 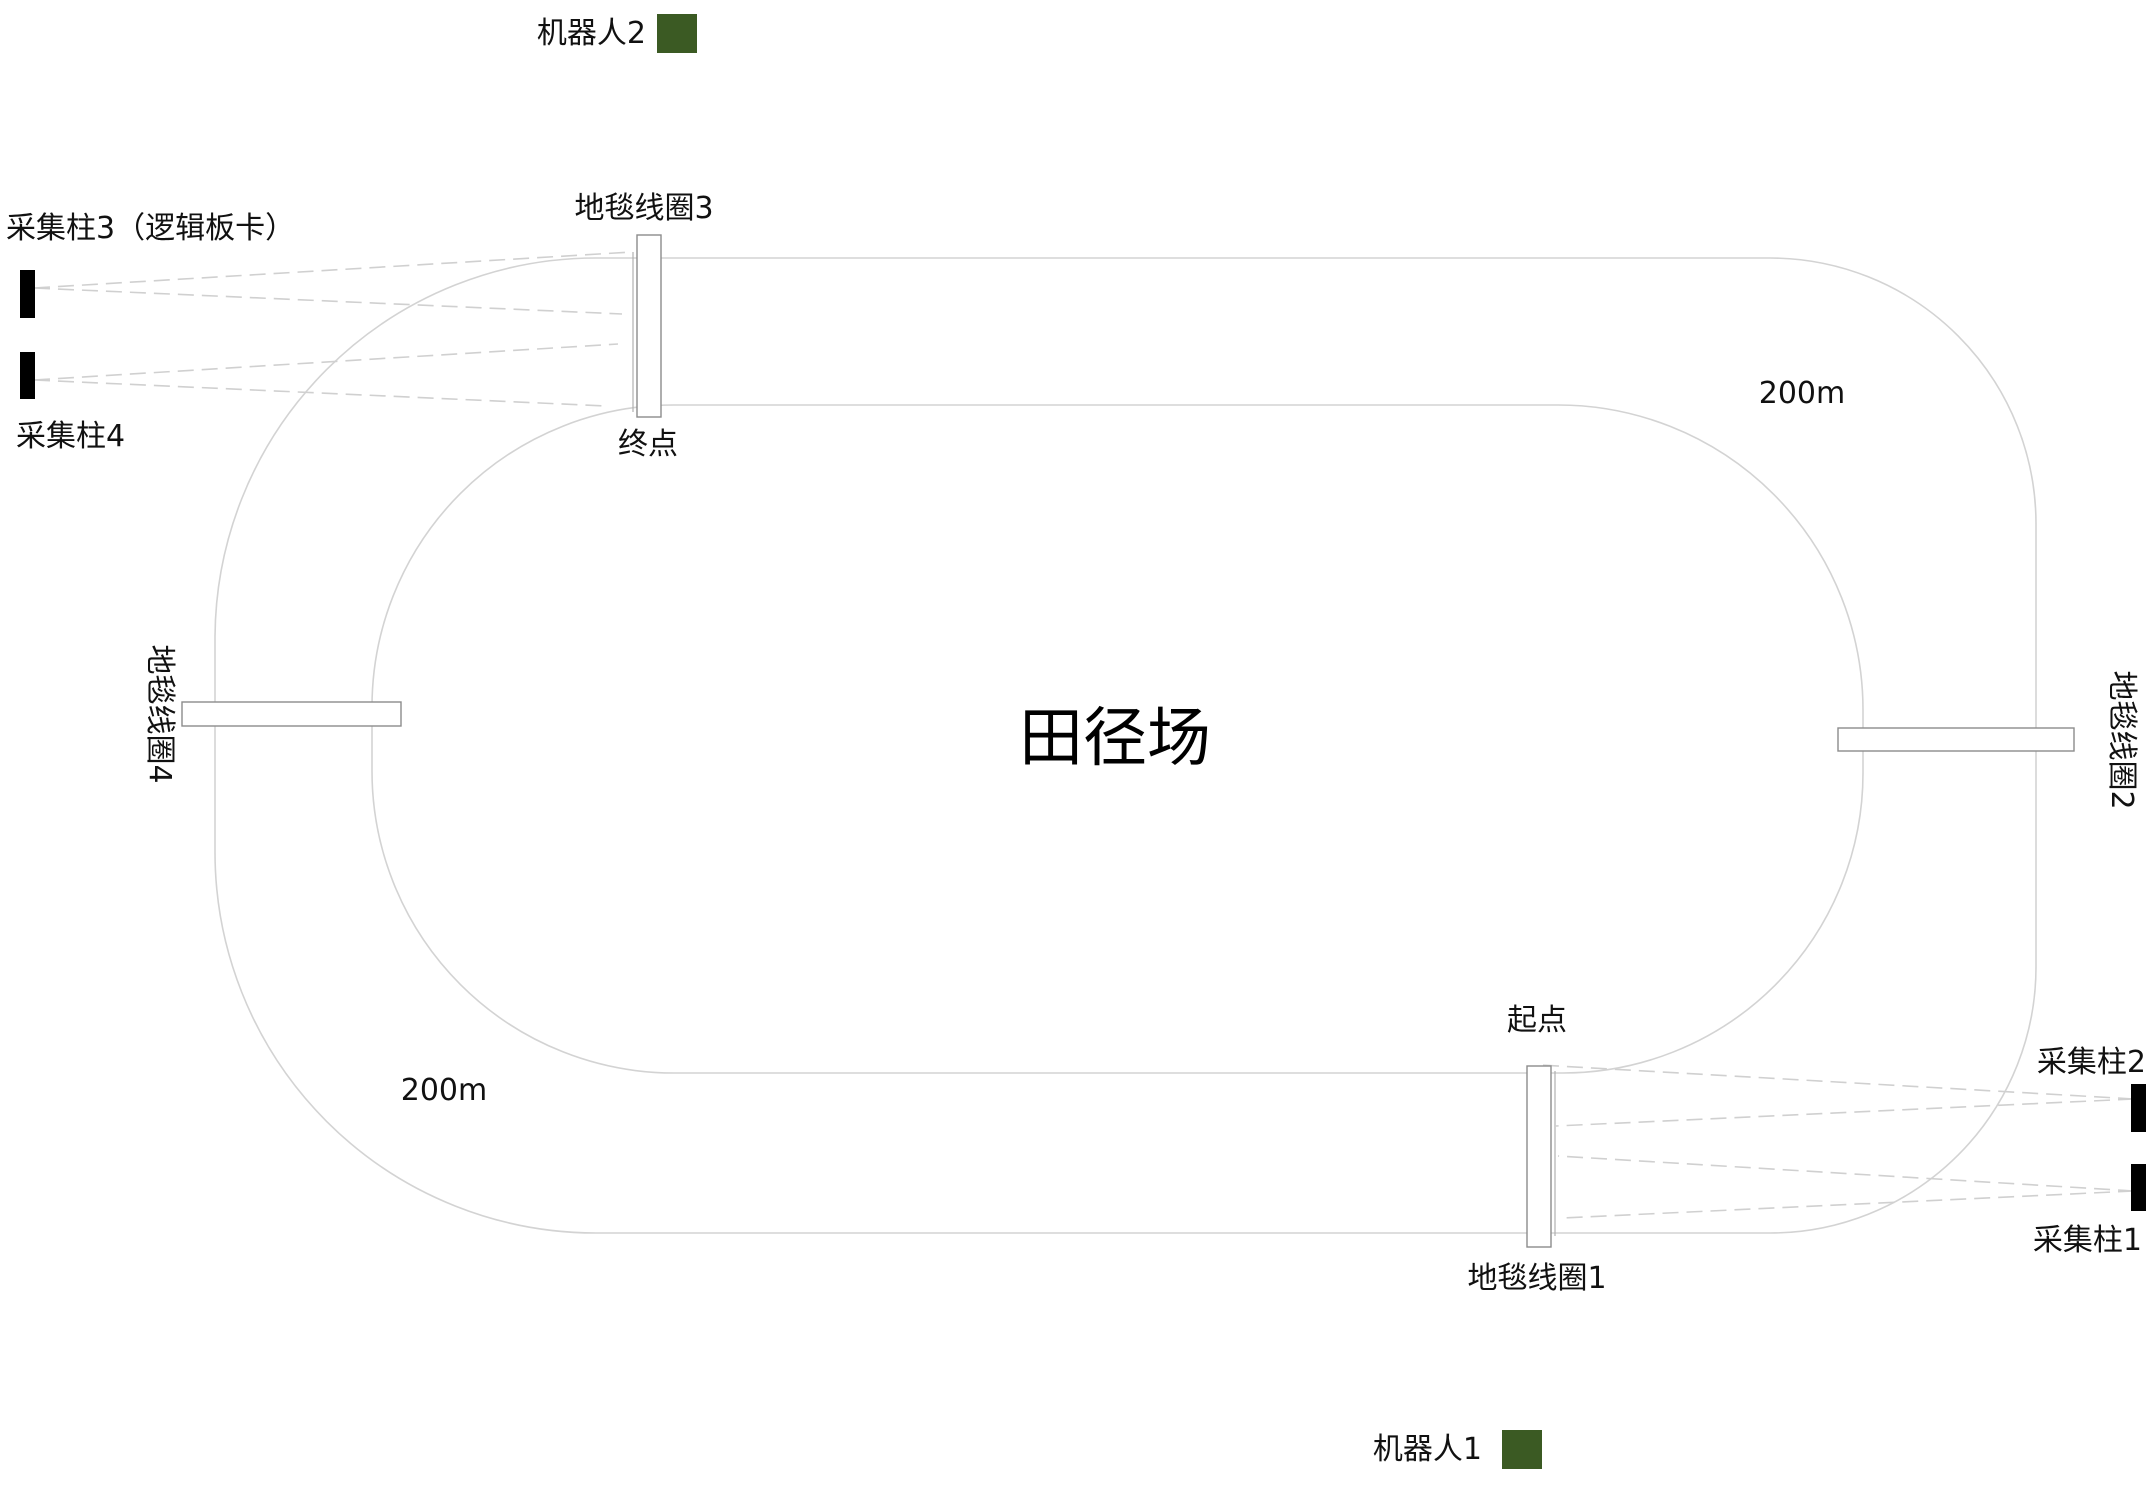 What do you see at coordinates (70, 436) in the screenshot?
I see `collector-pillar-4-label: 采集柱4` at bounding box center [70, 436].